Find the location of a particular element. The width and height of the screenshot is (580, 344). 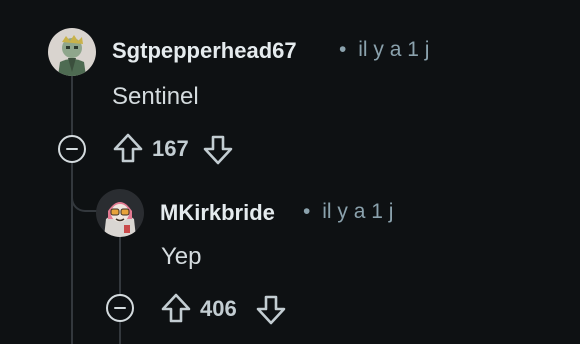

thread-connector is located at coordinates (85, 199).